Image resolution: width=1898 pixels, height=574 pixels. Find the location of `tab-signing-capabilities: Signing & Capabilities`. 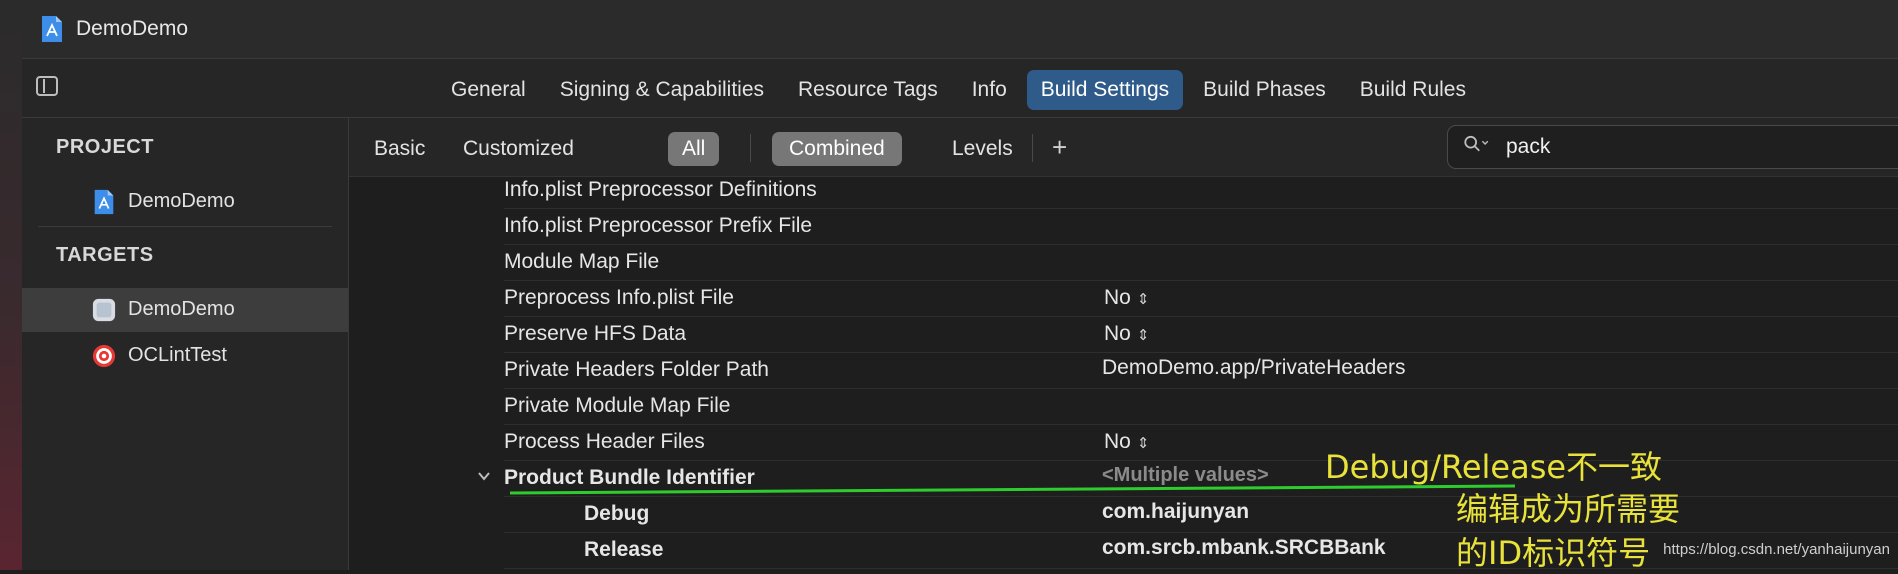

tab-signing-capabilities: Signing & Capabilities is located at coordinates (662, 90).